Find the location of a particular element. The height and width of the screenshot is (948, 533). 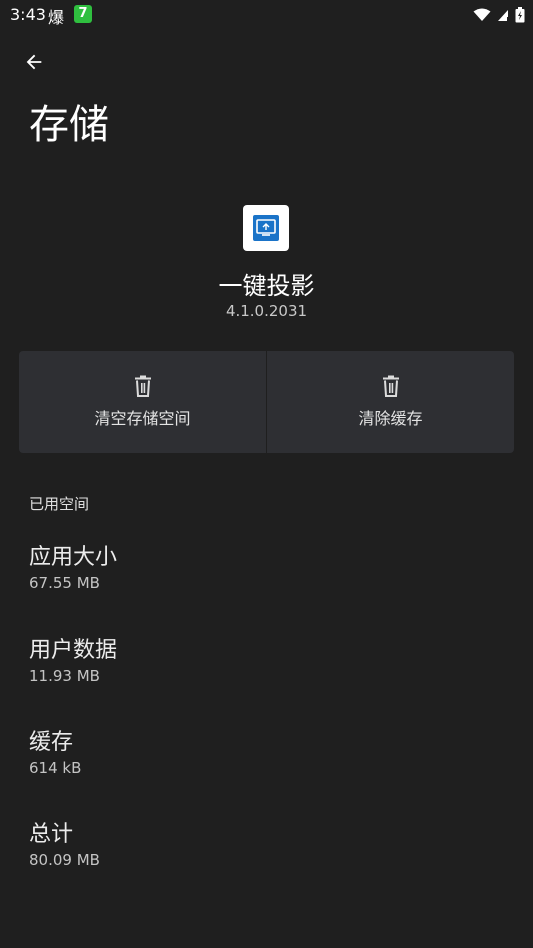

item-value: 614 kB is located at coordinates (55, 768).